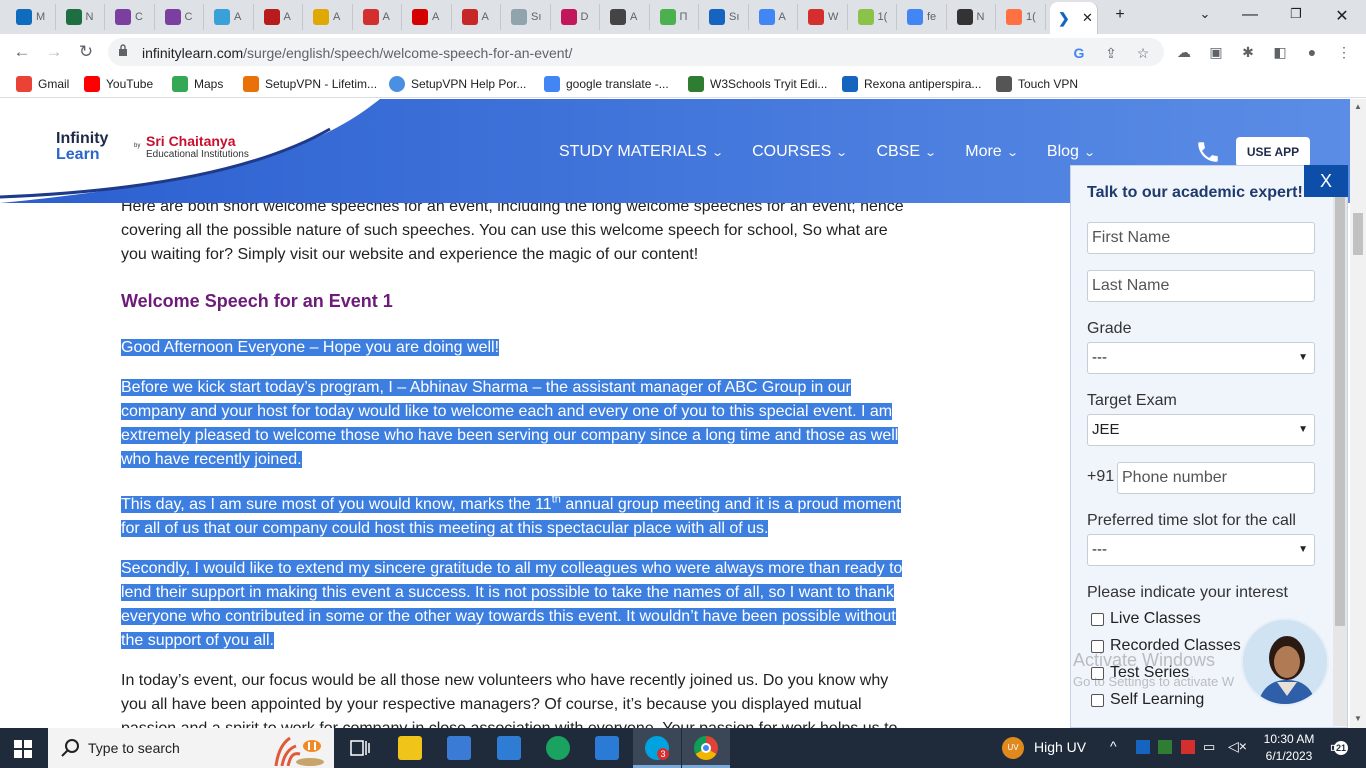  I want to click on extension-cloud-icon: ☁, so click(1184, 52).